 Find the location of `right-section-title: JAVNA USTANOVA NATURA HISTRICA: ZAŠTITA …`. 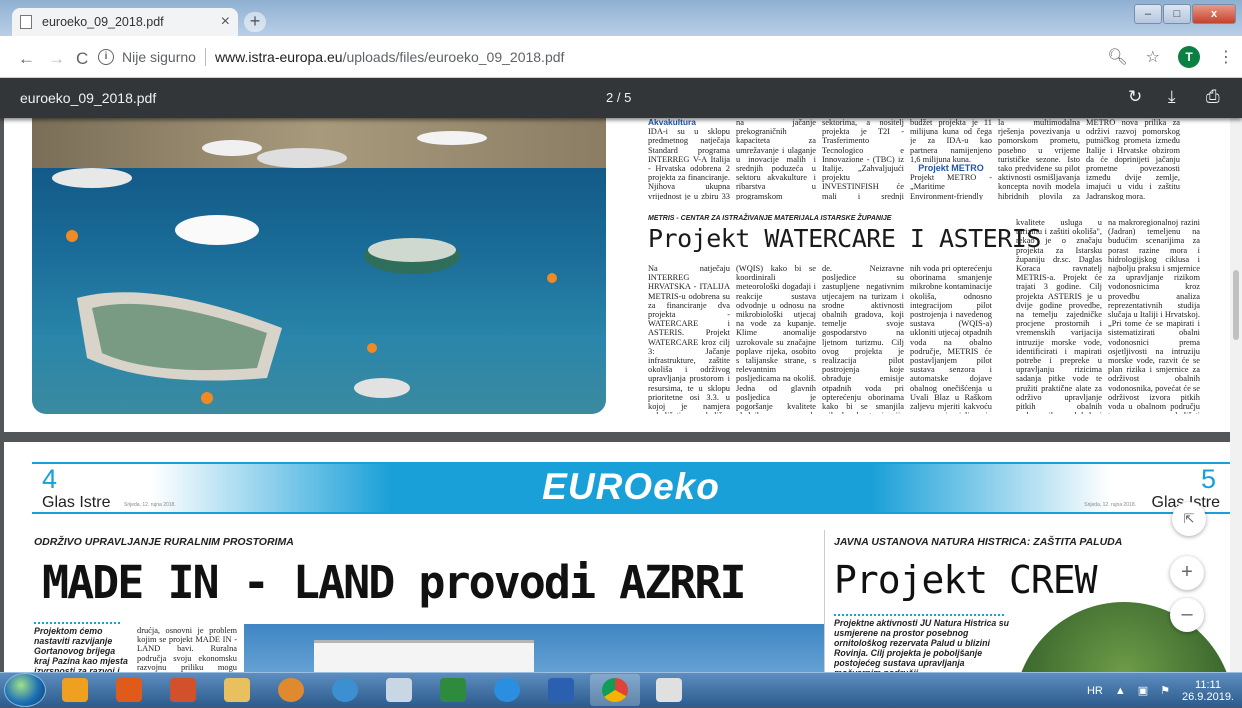

right-section-title: JAVNA USTANOVA NATURA HISTRICA: ZAŠTITA … is located at coordinates (978, 542).